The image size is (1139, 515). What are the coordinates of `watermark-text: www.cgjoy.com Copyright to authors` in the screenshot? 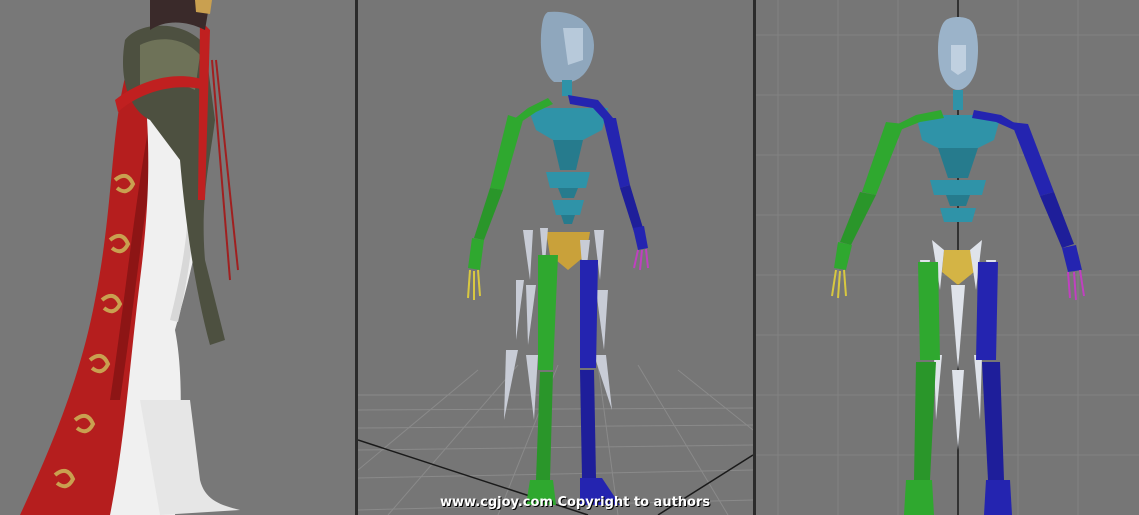 It's located at (575, 502).